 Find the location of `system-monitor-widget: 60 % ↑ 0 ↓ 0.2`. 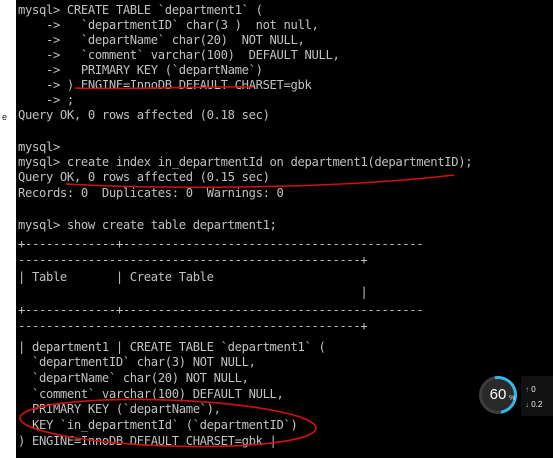

system-monitor-widget: 60 % ↑ 0 ↓ 0.2 is located at coordinates (515, 397).